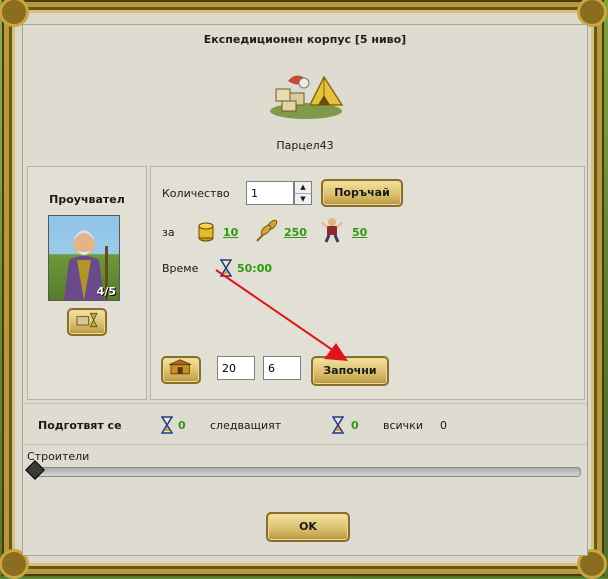  Describe the element at coordinates (246, 425) in the screenshot. I see `next-label: следващият` at that location.